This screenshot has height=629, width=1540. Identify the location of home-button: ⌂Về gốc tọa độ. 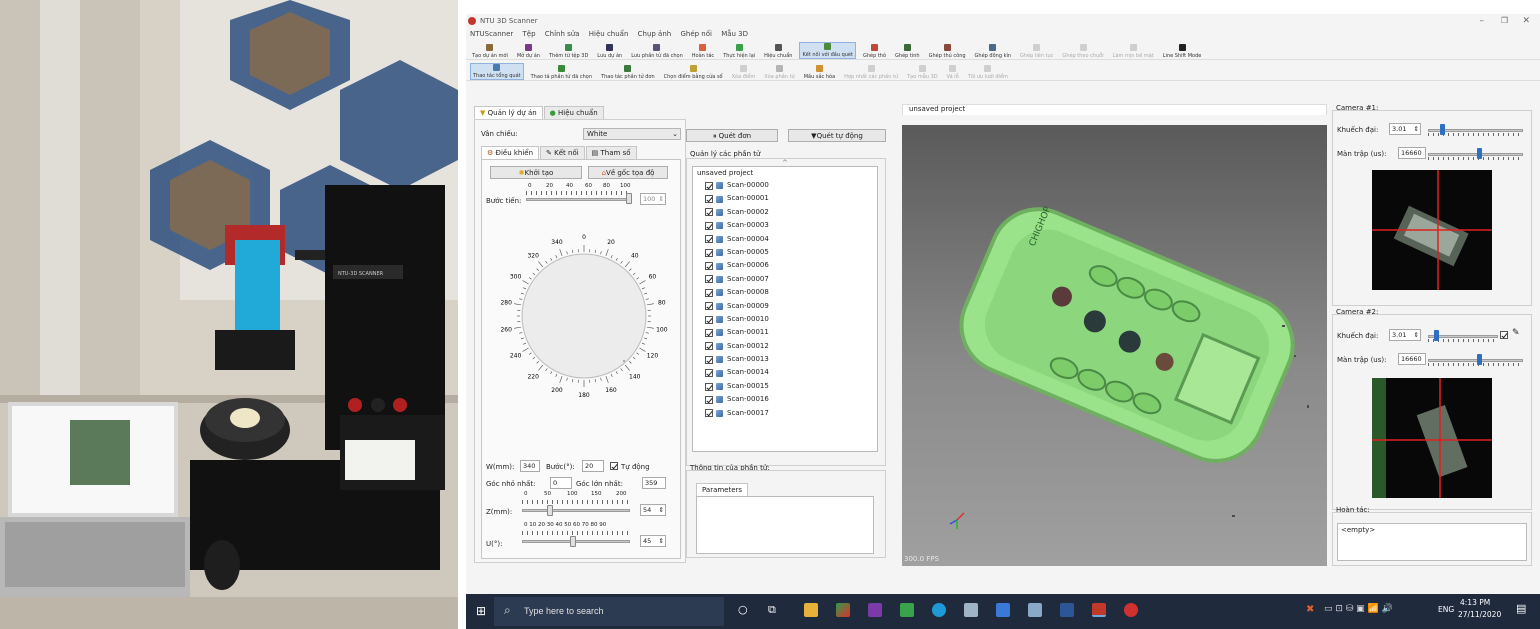
(628, 172).